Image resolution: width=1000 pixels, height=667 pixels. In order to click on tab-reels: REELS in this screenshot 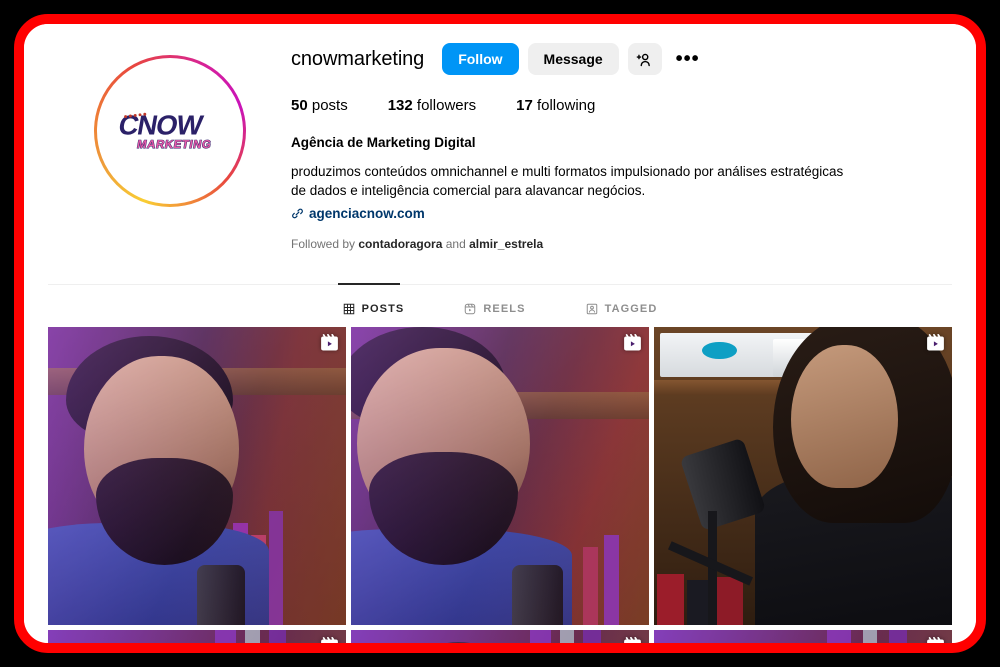, I will do `click(494, 313)`.